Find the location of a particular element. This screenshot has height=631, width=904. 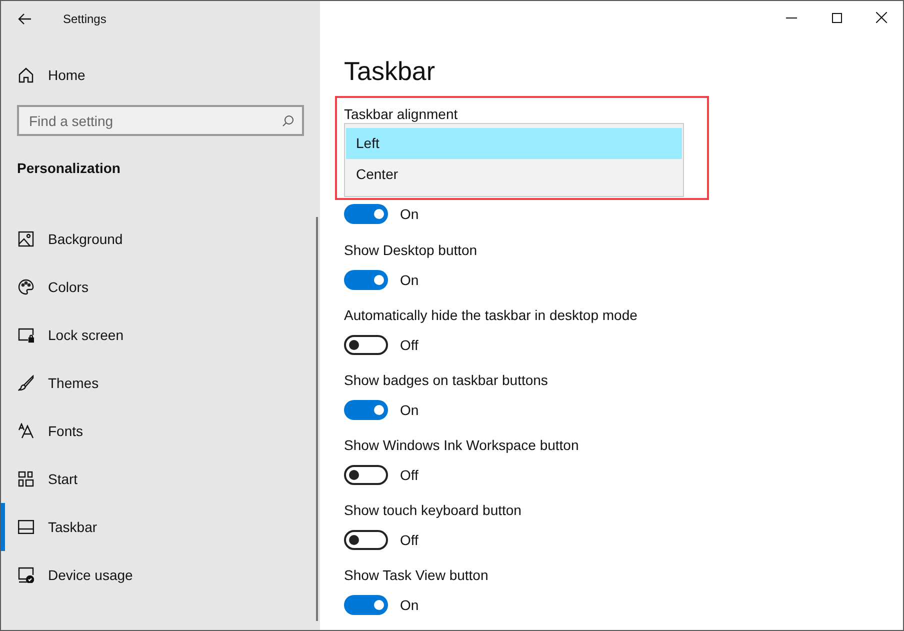

palette-icon is located at coordinates (26, 287).